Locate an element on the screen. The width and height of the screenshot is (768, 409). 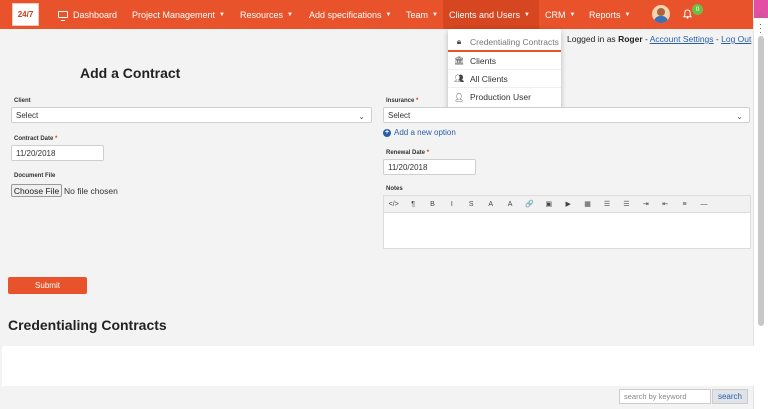
file-status: No file chosen is located at coordinates (91, 191).